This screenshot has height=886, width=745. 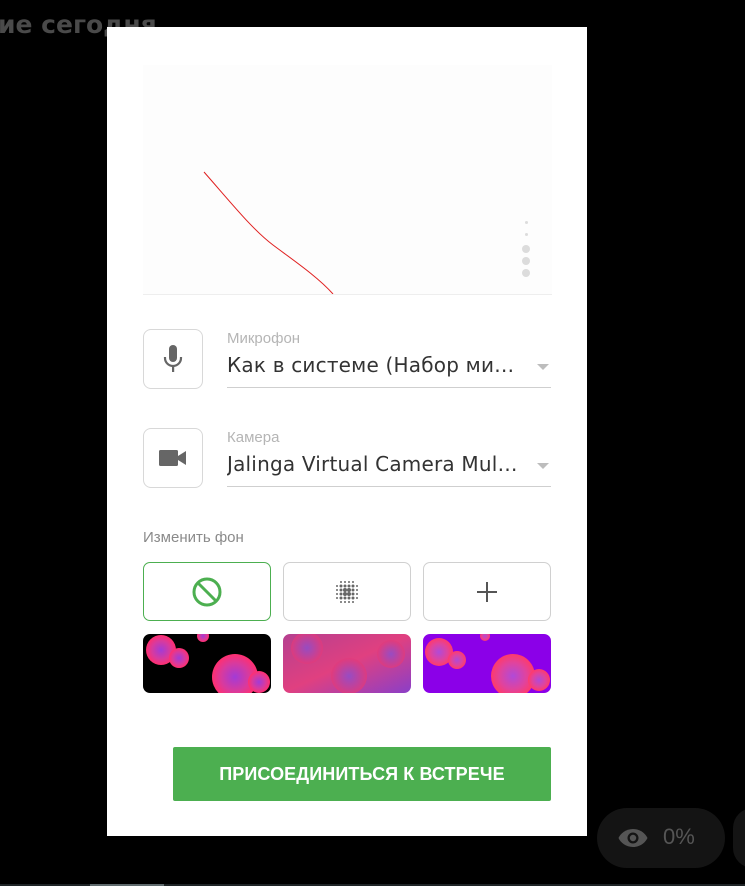 I want to click on microphone-icon, so click(x=173, y=358).